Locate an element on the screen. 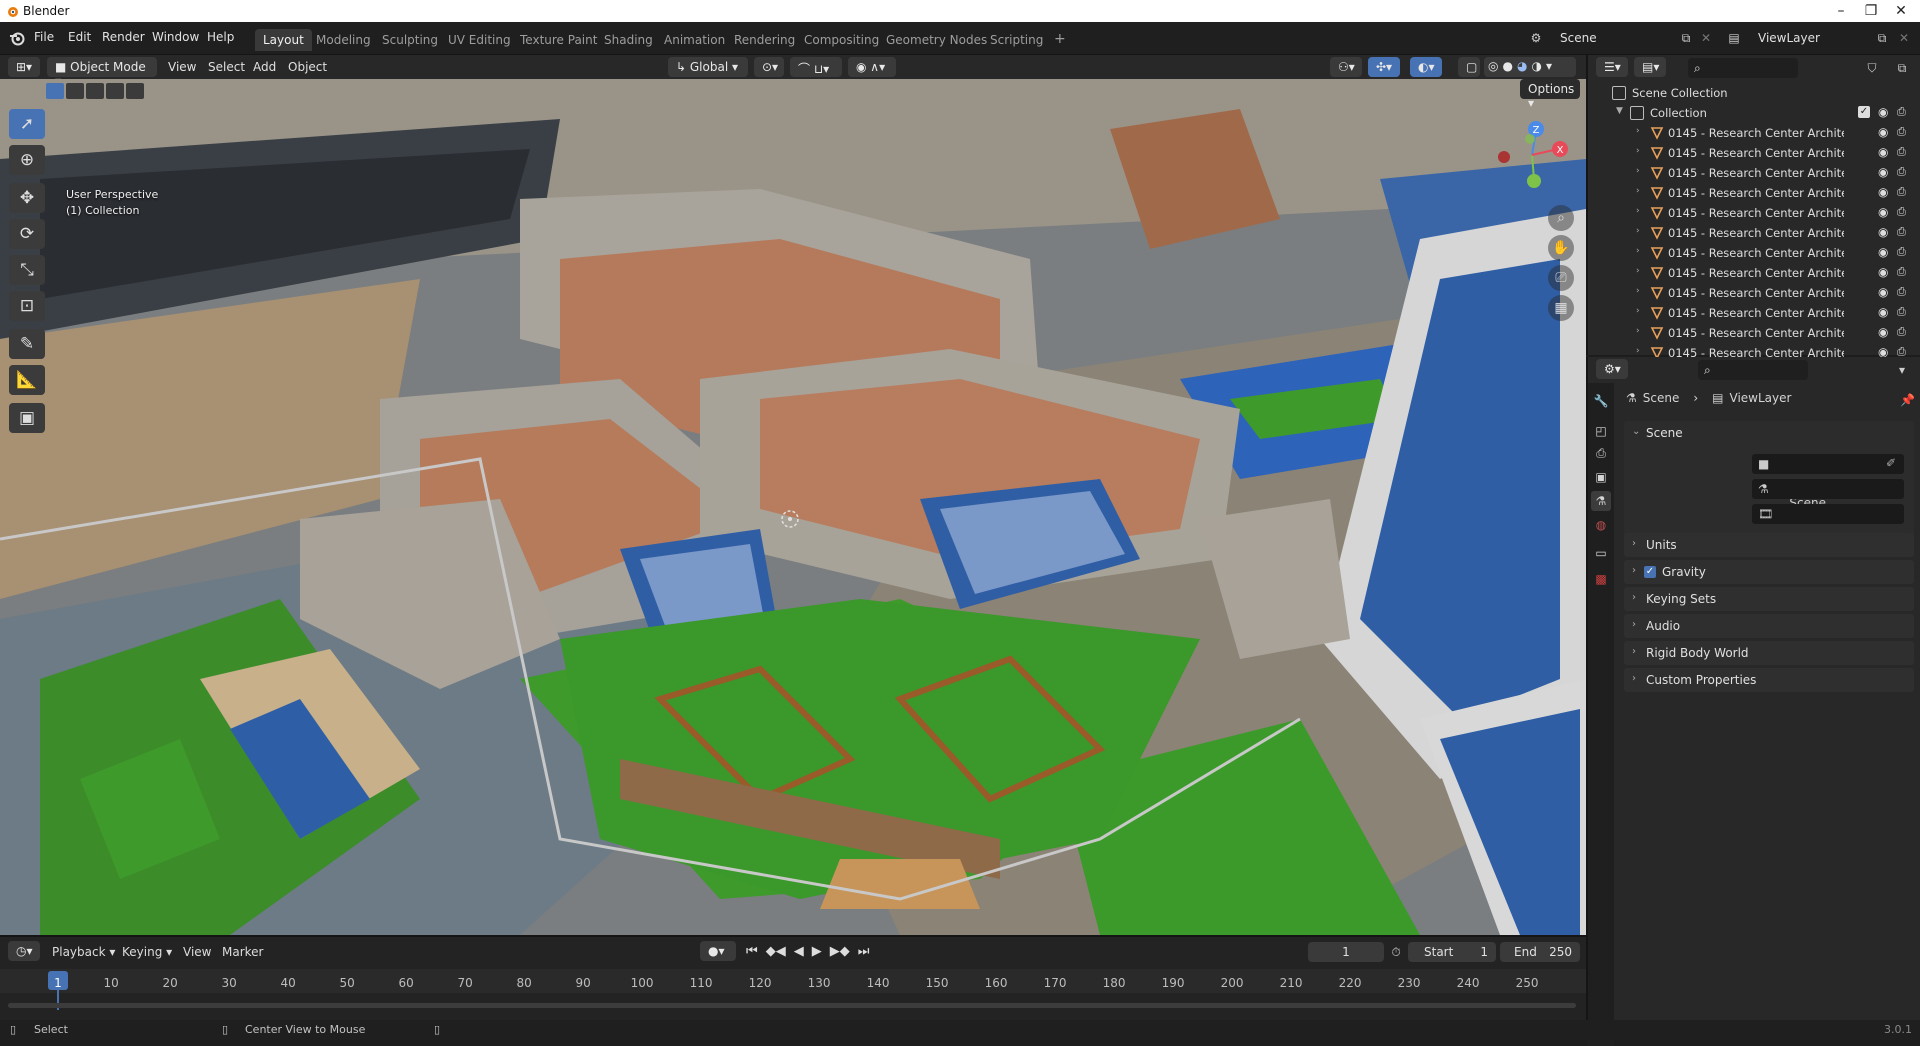 The height and width of the screenshot is (1046, 1920). active-clip-field is located at coordinates (1828, 514).